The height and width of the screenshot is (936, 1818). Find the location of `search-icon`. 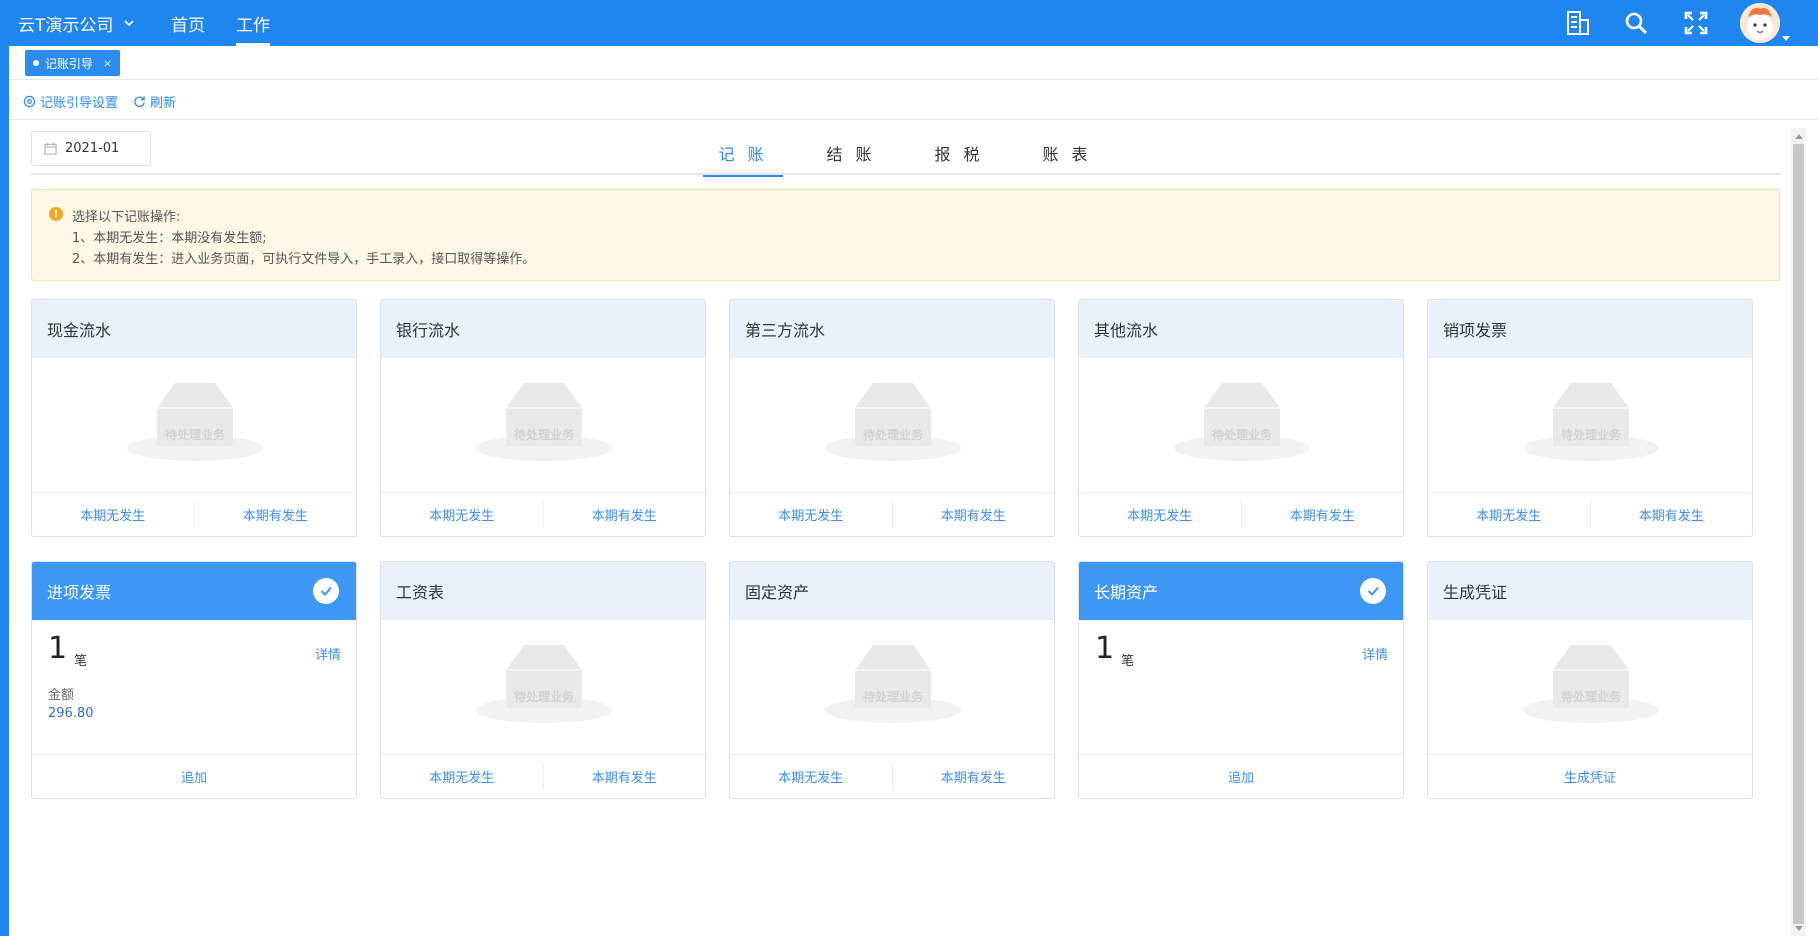

search-icon is located at coordinates (1636, 23).